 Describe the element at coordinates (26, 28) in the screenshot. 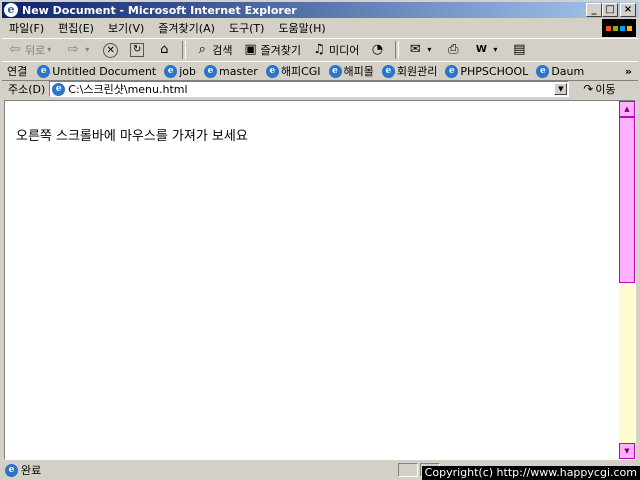

I see `menu-file: 파일(F)` at that location.